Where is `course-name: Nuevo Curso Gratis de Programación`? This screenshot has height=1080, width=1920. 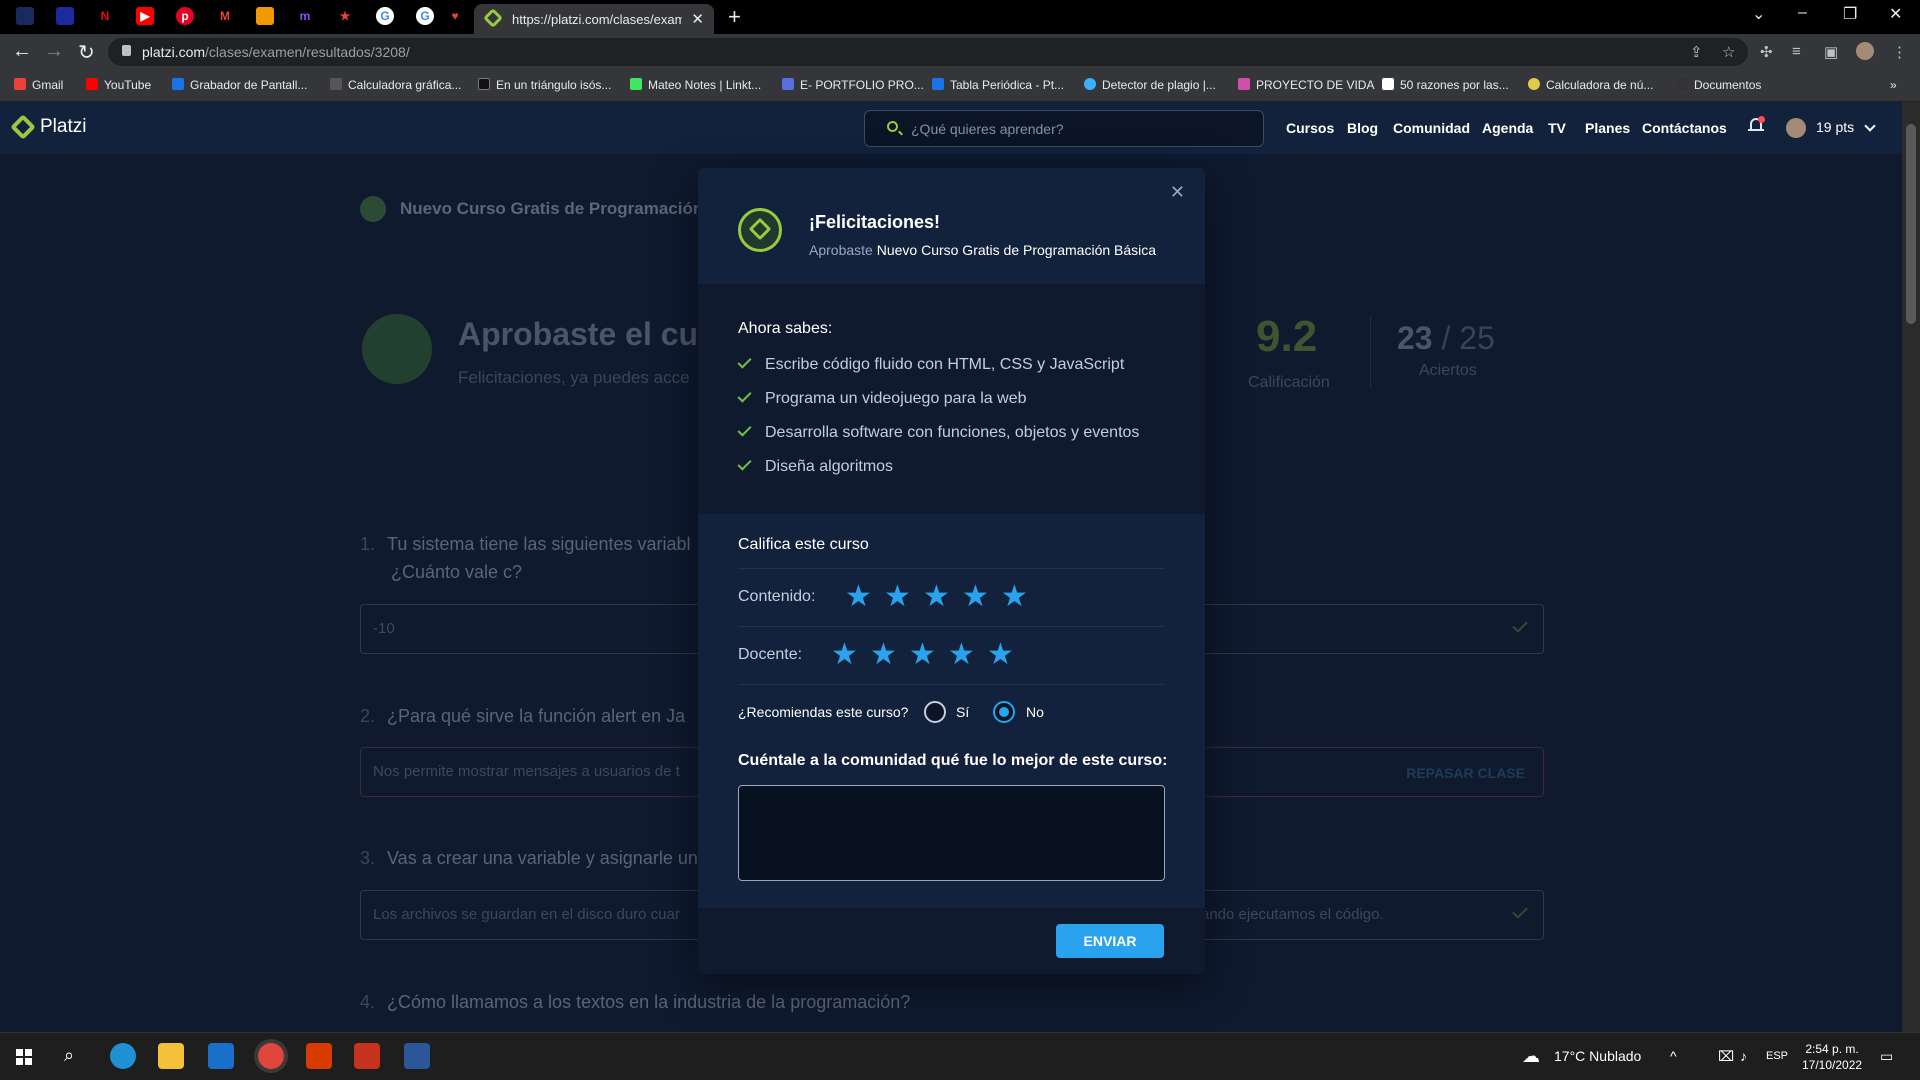
course-name: Nuevo Curso Gratis de Programación is located at coordinates (551, 209).